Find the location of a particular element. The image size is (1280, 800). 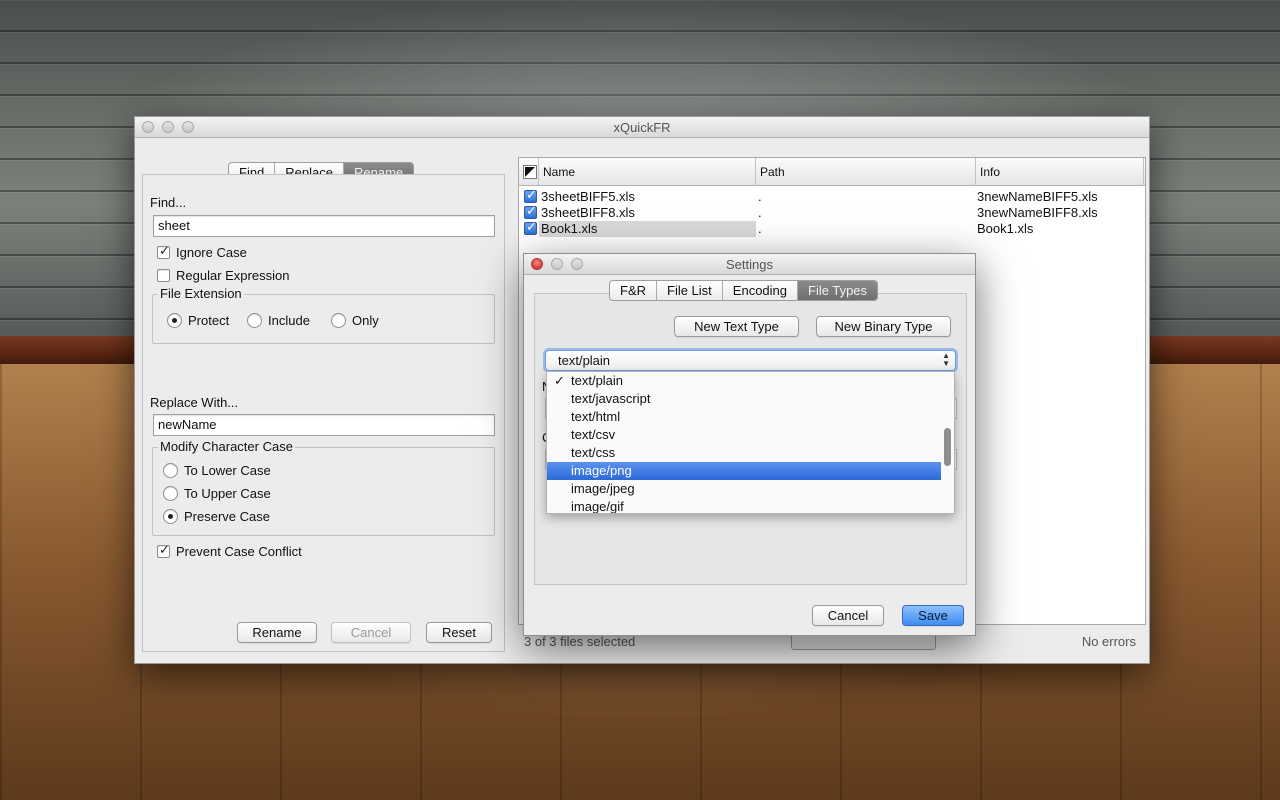

file-info: 3newNameBIFF5.xls is located at coordinates (1037, 196).